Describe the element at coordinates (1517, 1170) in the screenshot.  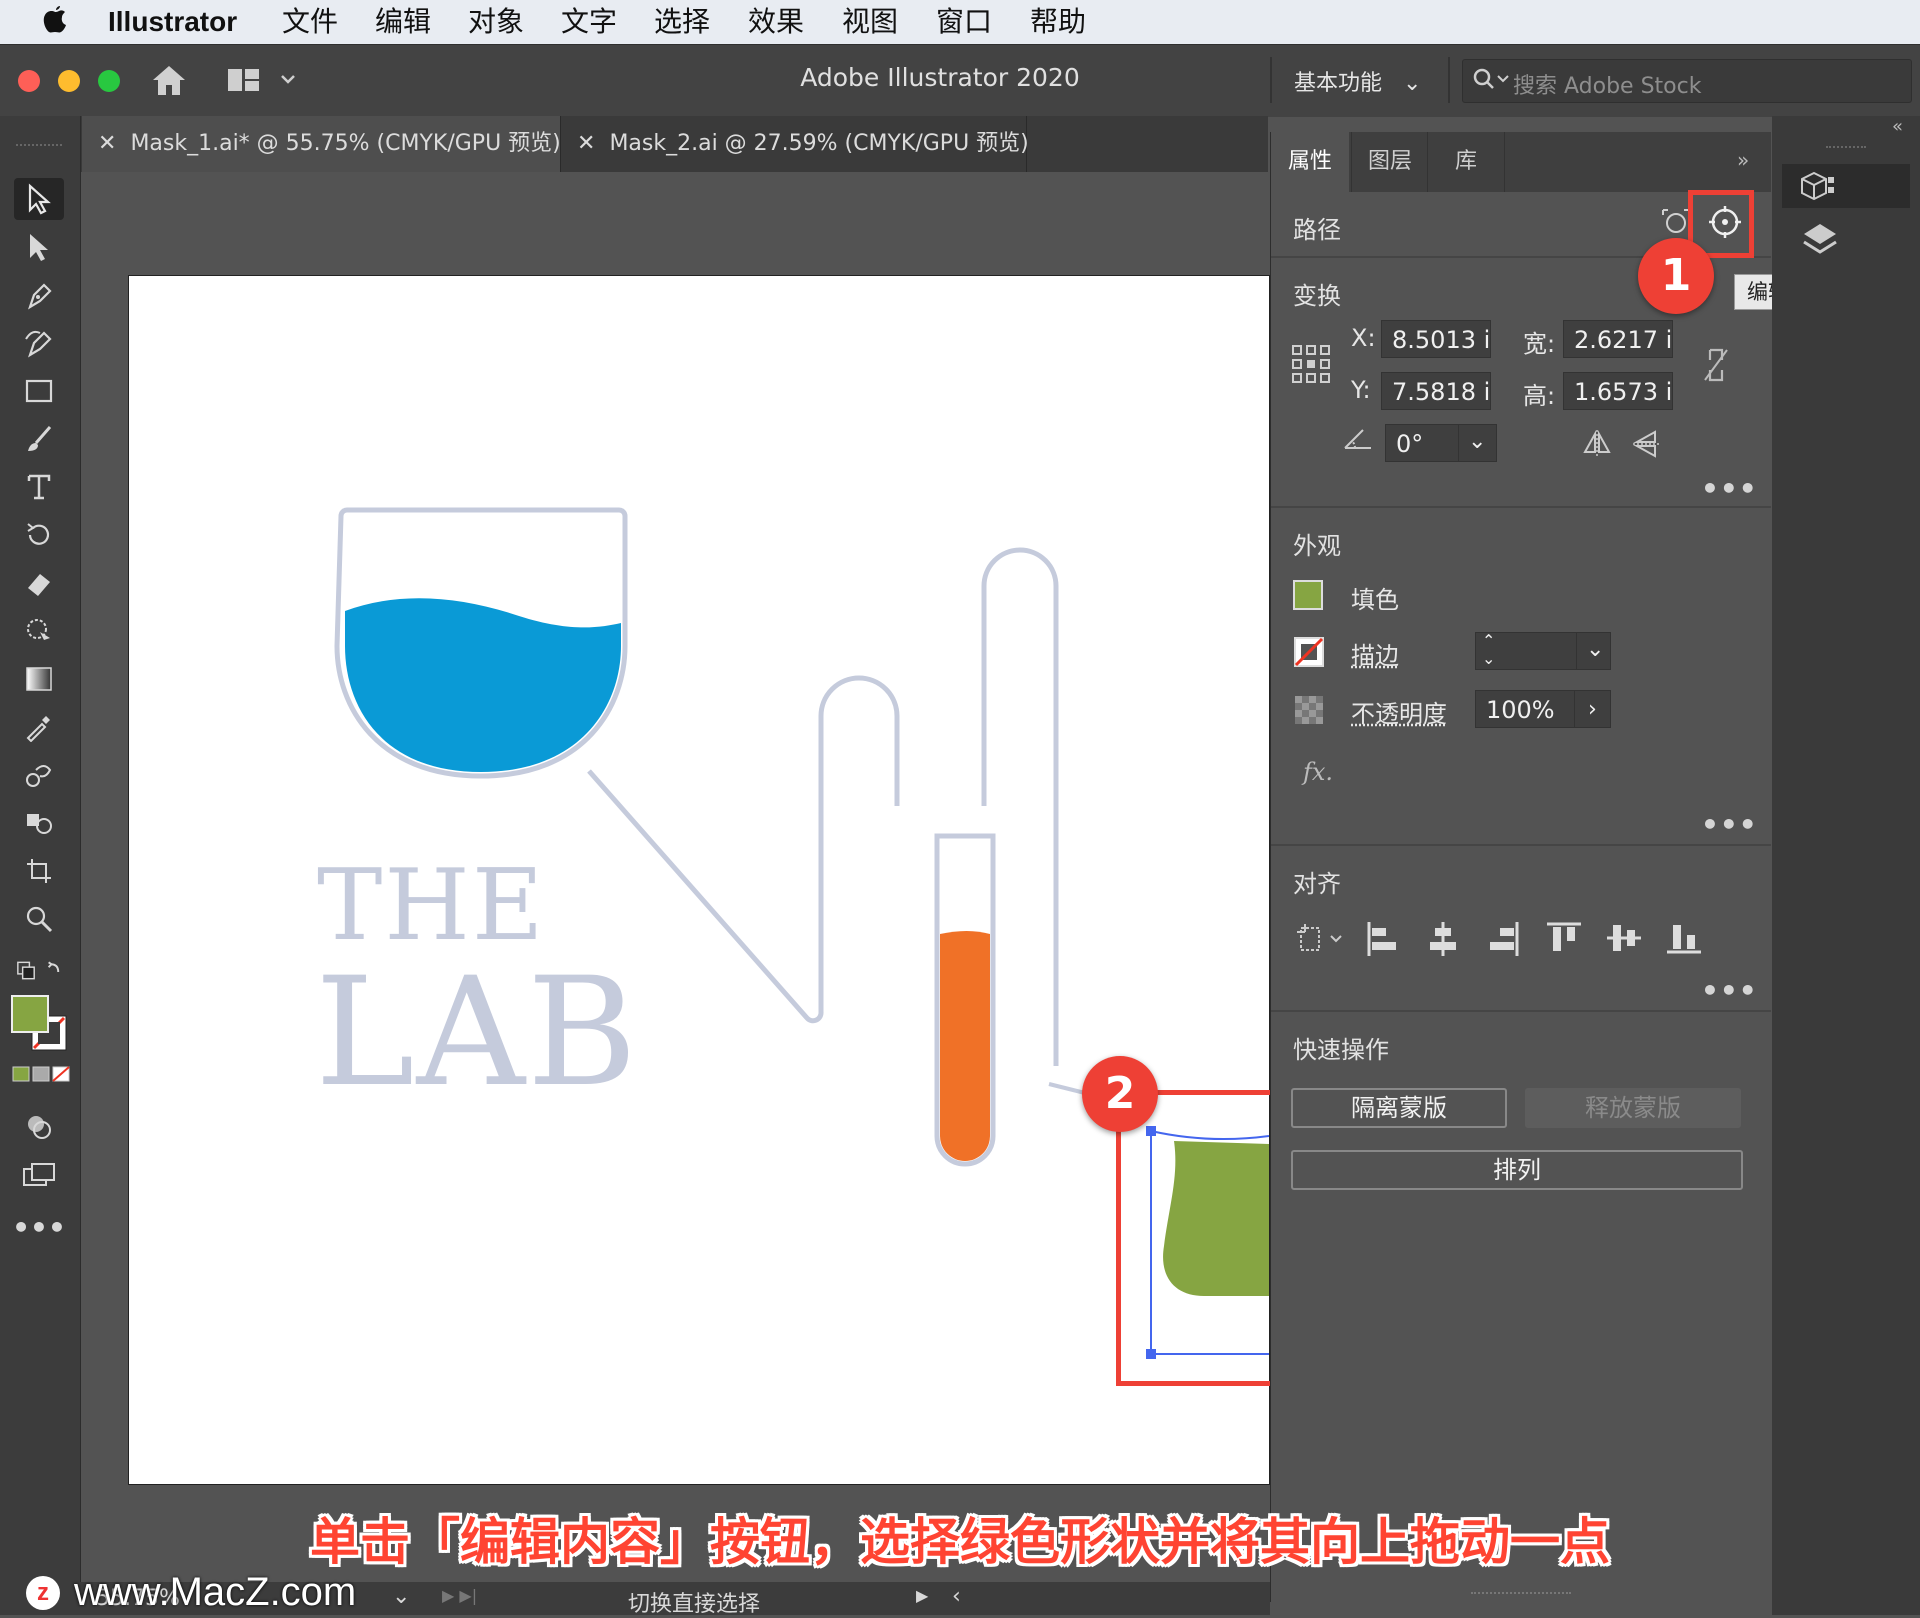
I see `arrange-button: 排列` at that location.